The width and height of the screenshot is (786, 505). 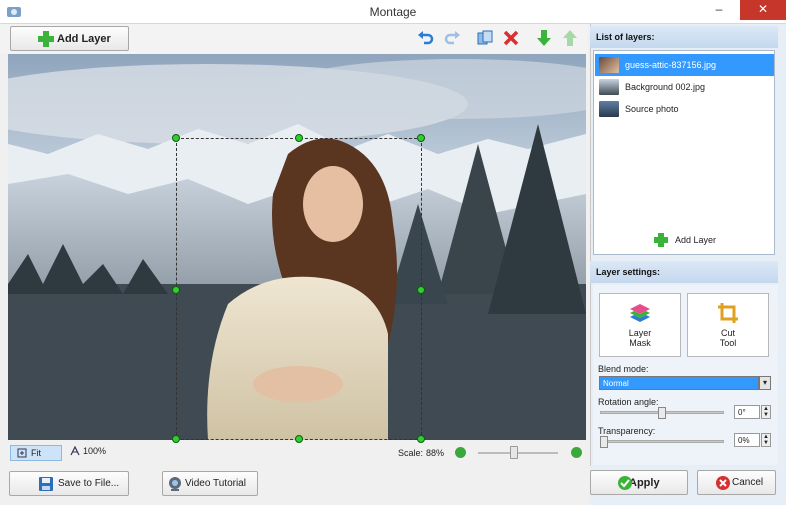 I want to click on layers-header: List of layers:, so click(x=684, y=37).